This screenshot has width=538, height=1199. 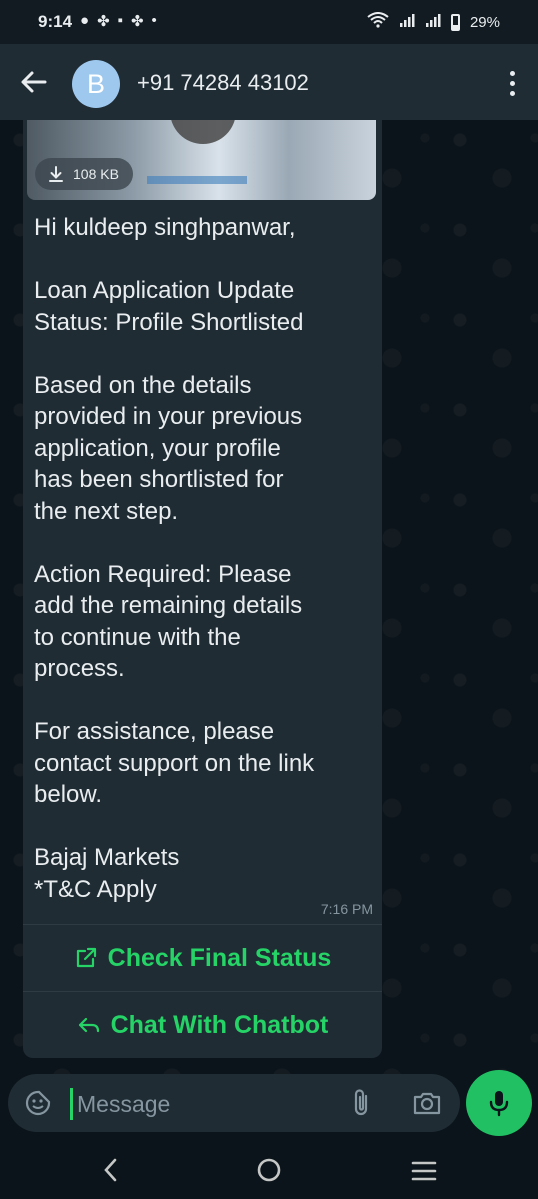 I want to click on check-final-status-label: Check Final Status, so click(x=219, y=957).